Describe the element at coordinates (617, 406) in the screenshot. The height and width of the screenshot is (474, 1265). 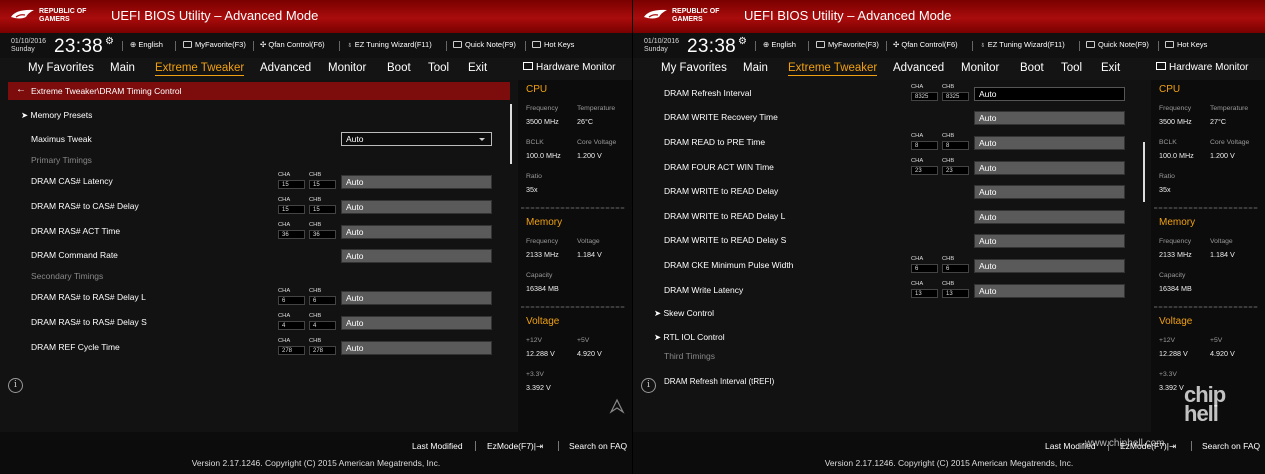
I see `cursor-icon` at that location.